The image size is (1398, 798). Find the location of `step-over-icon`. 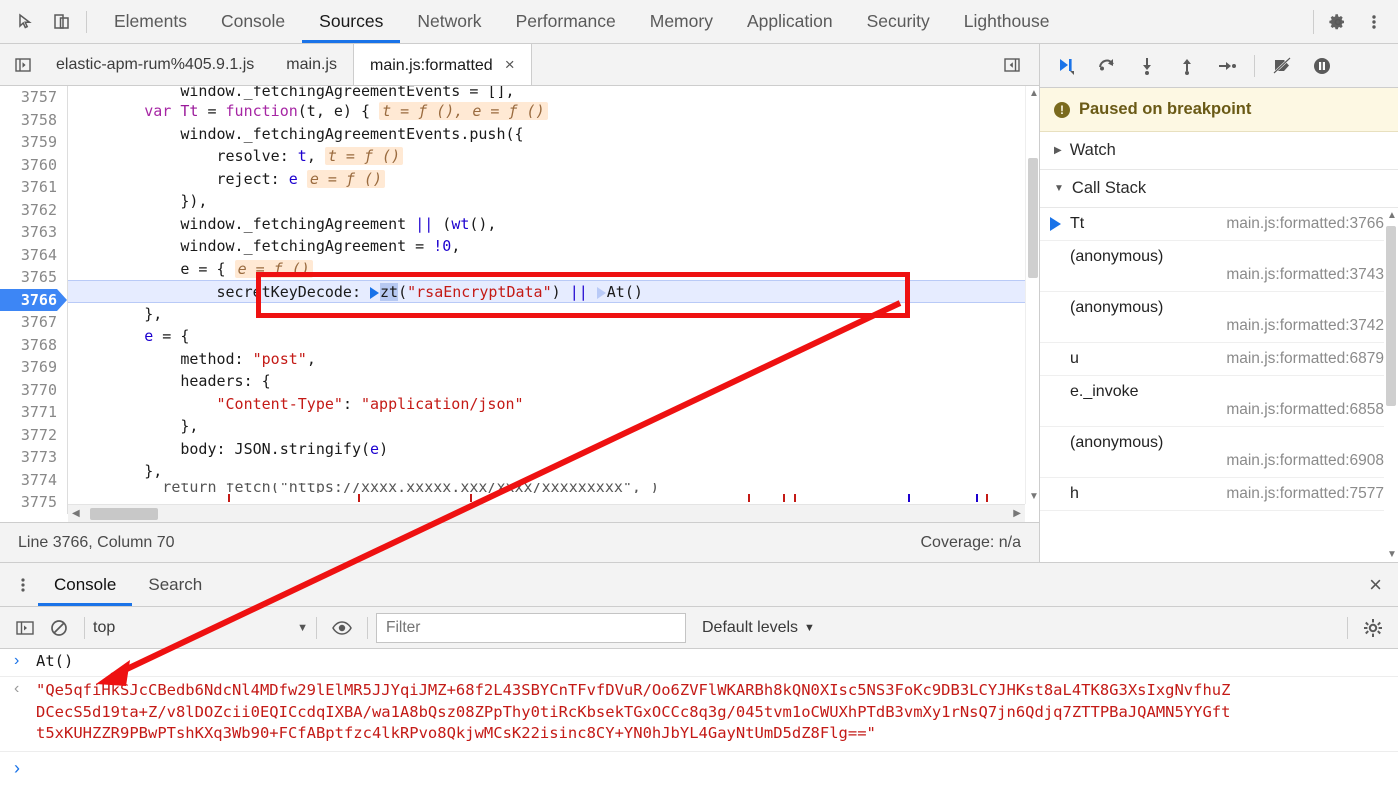

step-over-icon is located at coordinates (1107, 66).